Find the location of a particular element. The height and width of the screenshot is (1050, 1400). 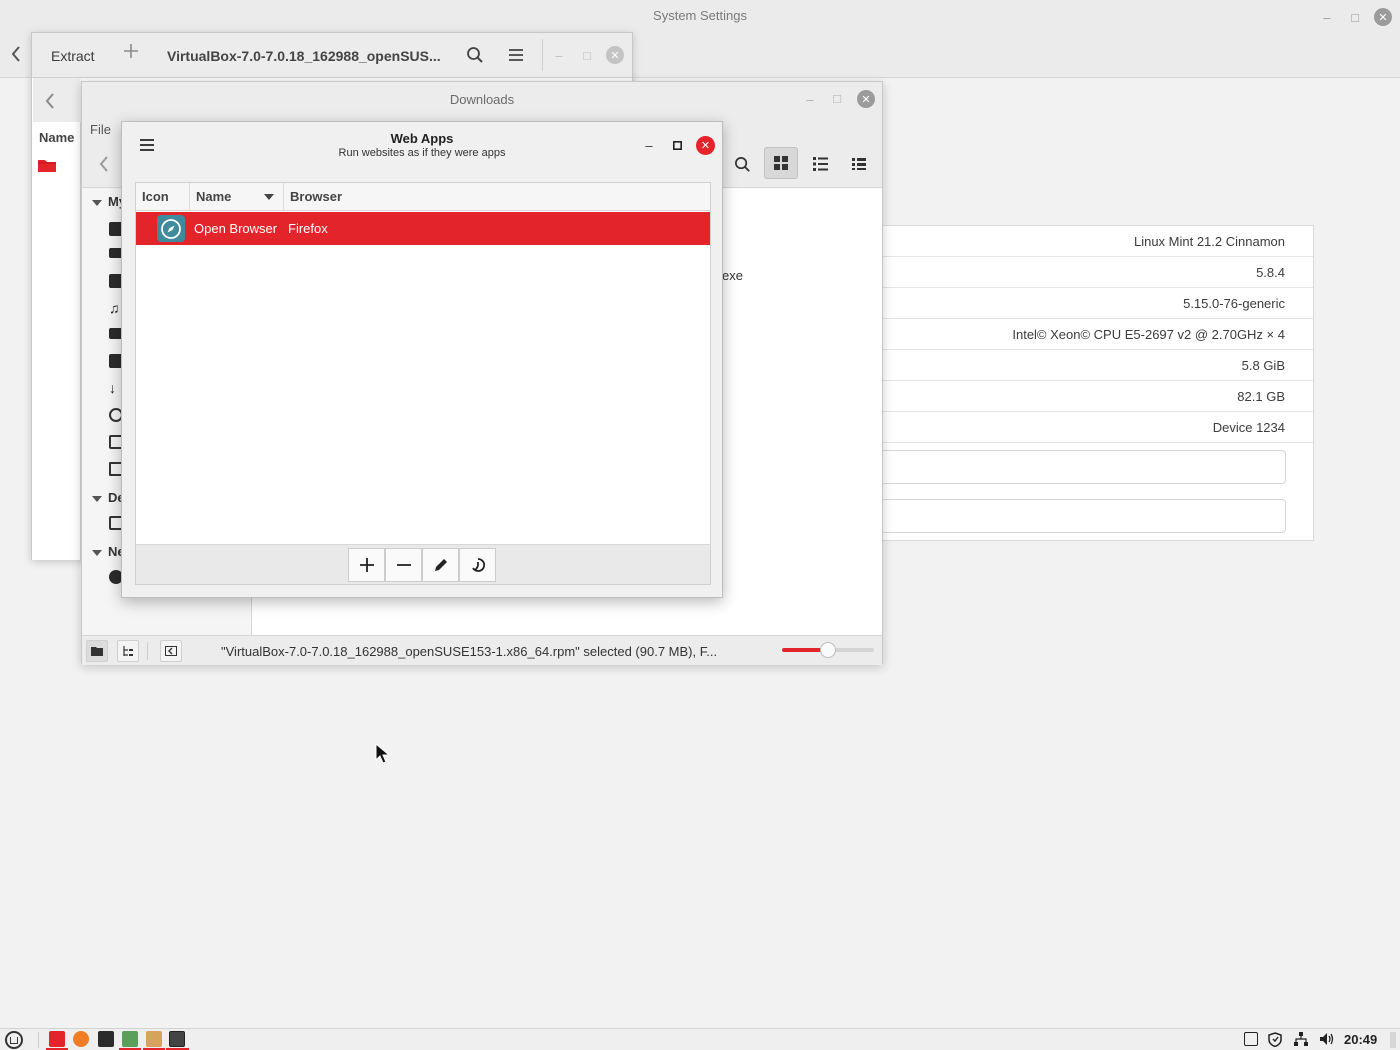

info-row-os: Linux Mint 21.2 Cinnamon is located at coordinates (1097, 241).